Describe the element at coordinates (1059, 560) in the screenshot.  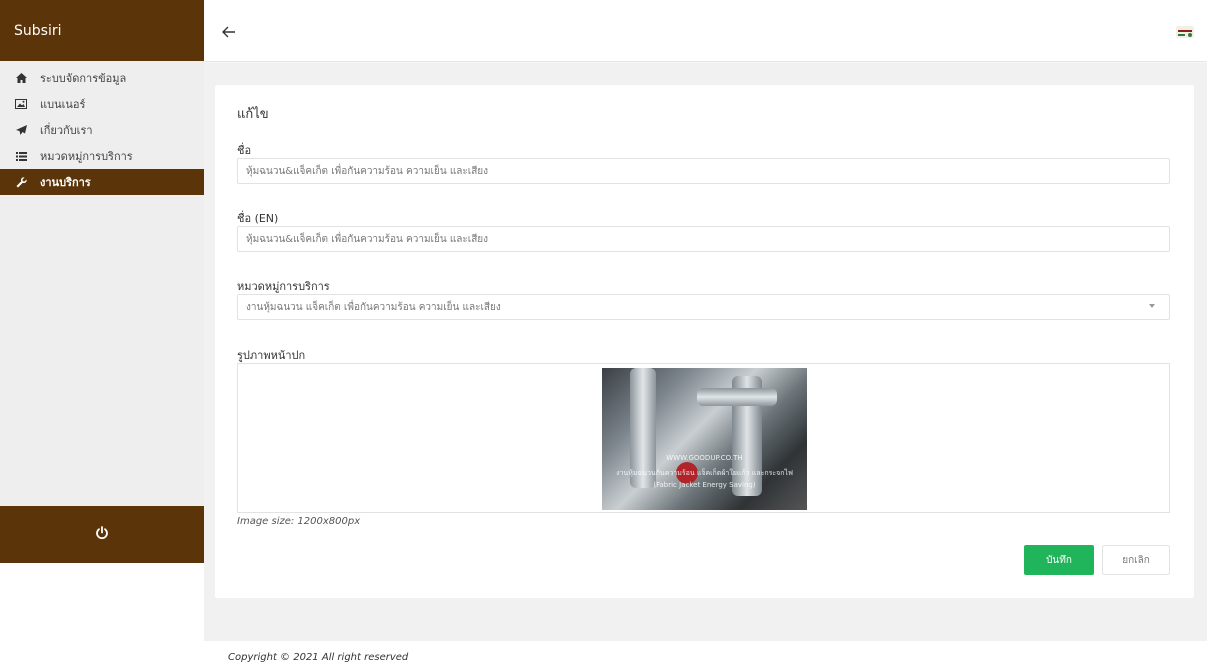
I see `save-button: บันทึก` at that location.